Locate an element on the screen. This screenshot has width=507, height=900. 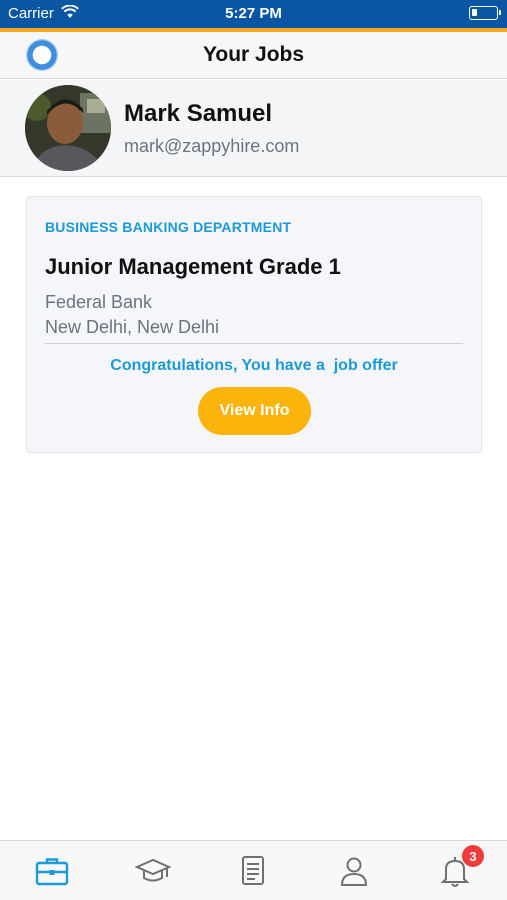
battery-icon is located at coordinates (485, 13).